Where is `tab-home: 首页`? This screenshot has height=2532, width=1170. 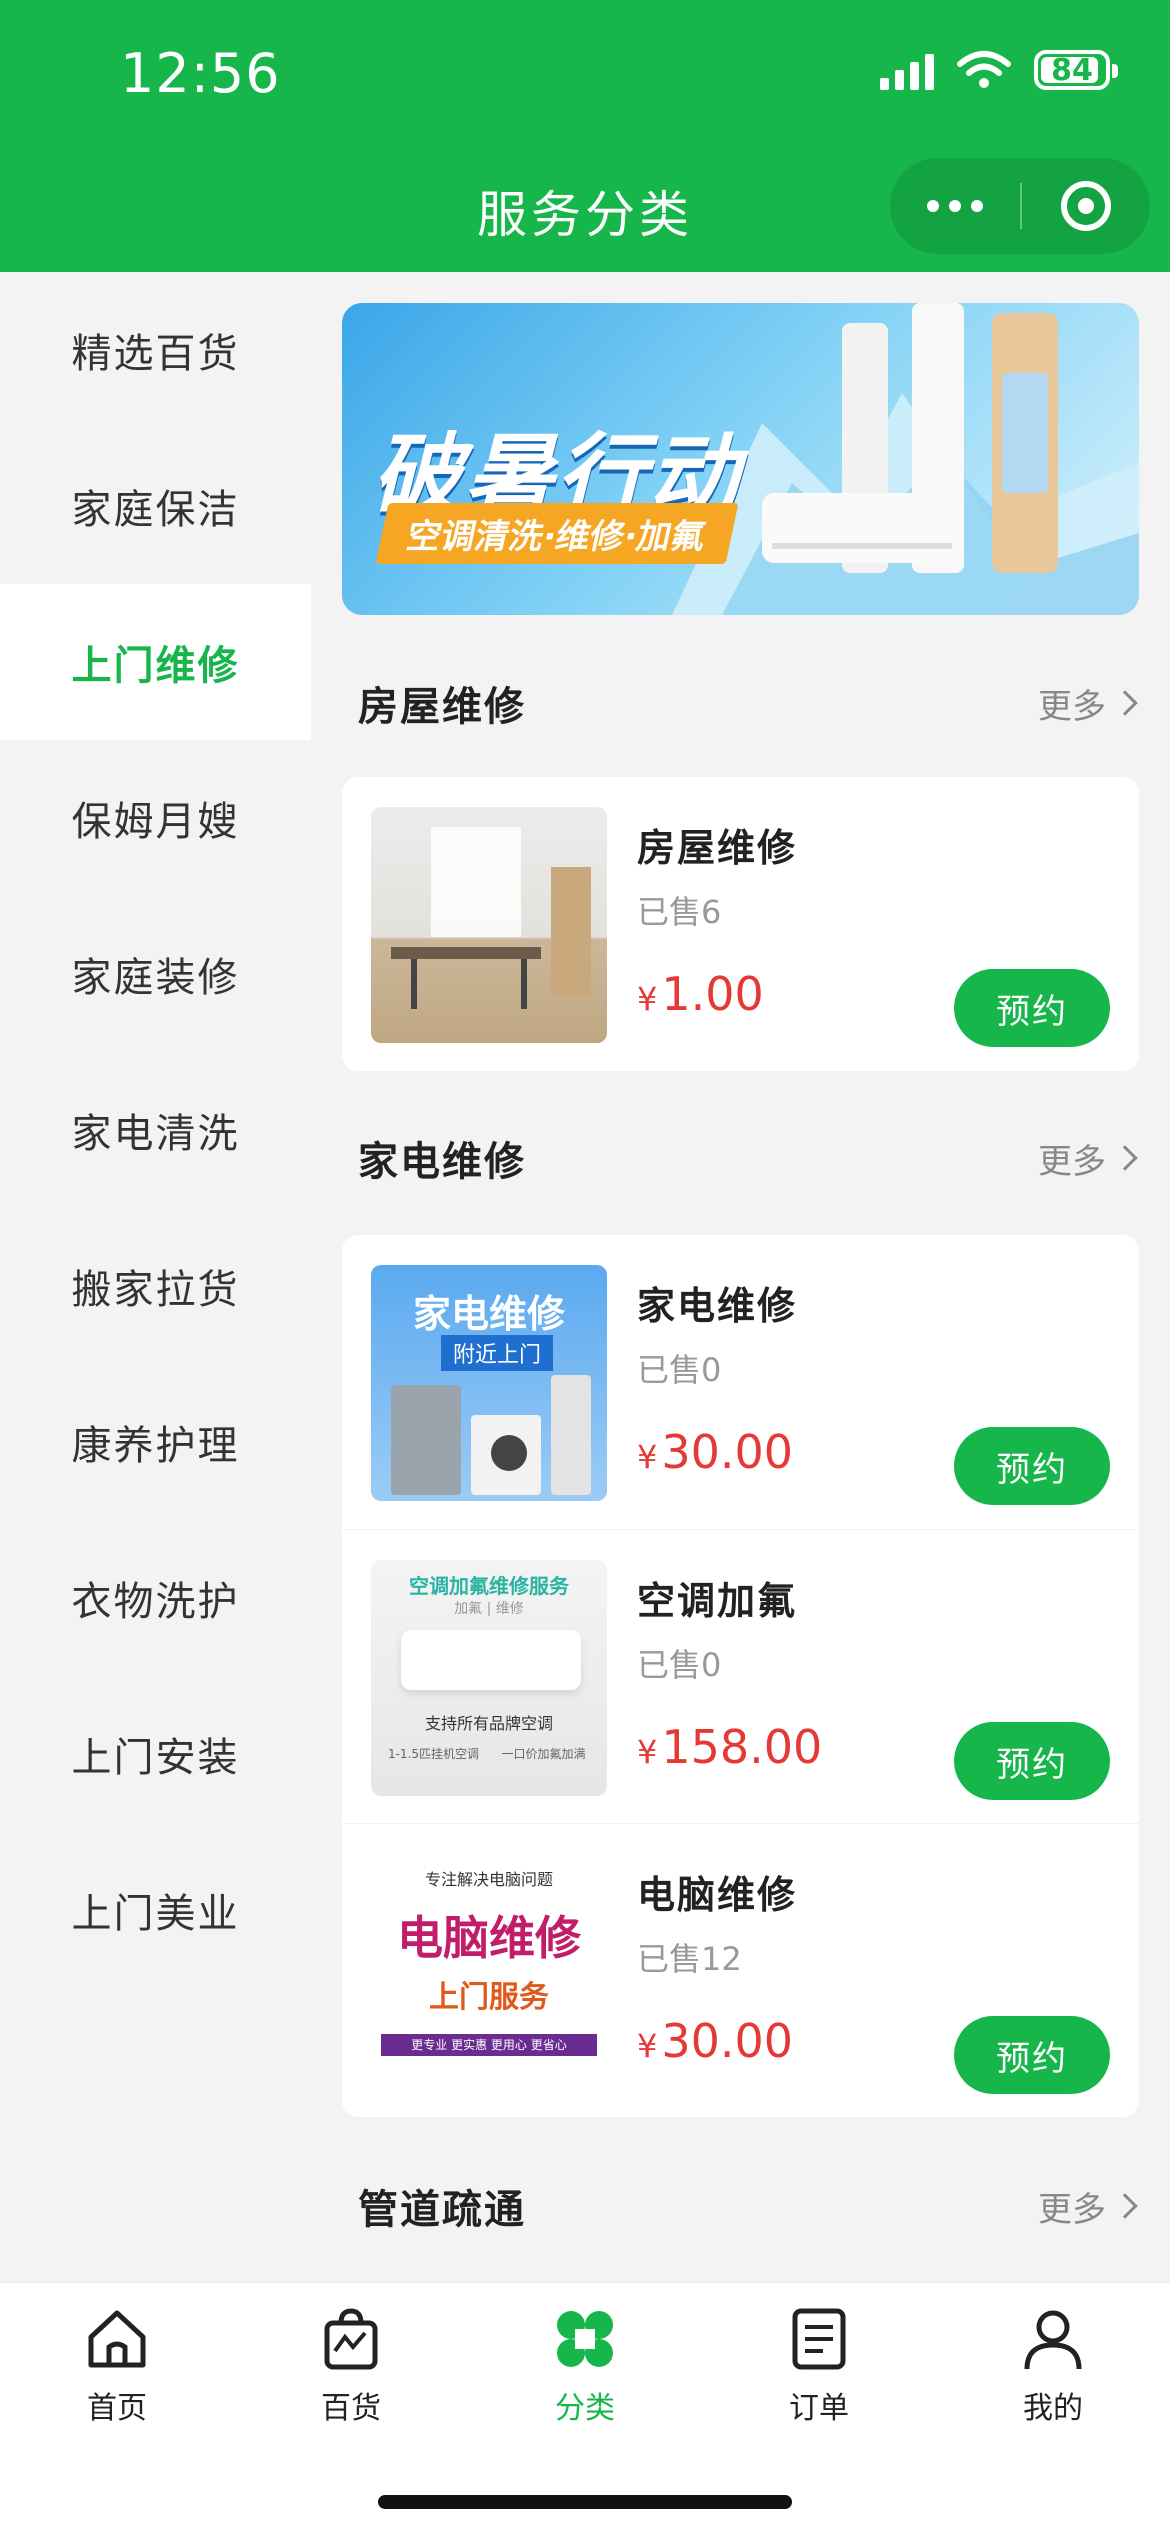 tab-home: 首页 is located at coordinates (117, 2368).